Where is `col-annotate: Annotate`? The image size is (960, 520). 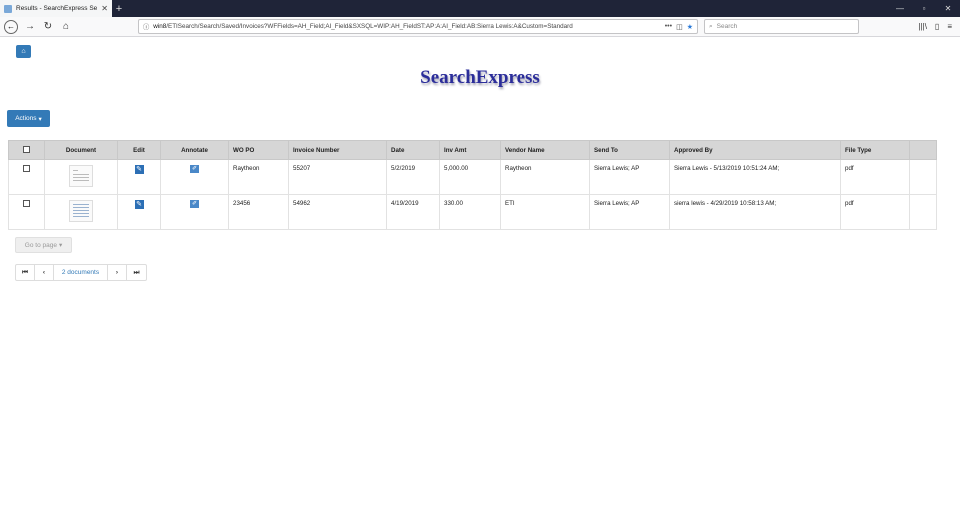
col-annotate: Annotate is located at coordinates (194, 150).